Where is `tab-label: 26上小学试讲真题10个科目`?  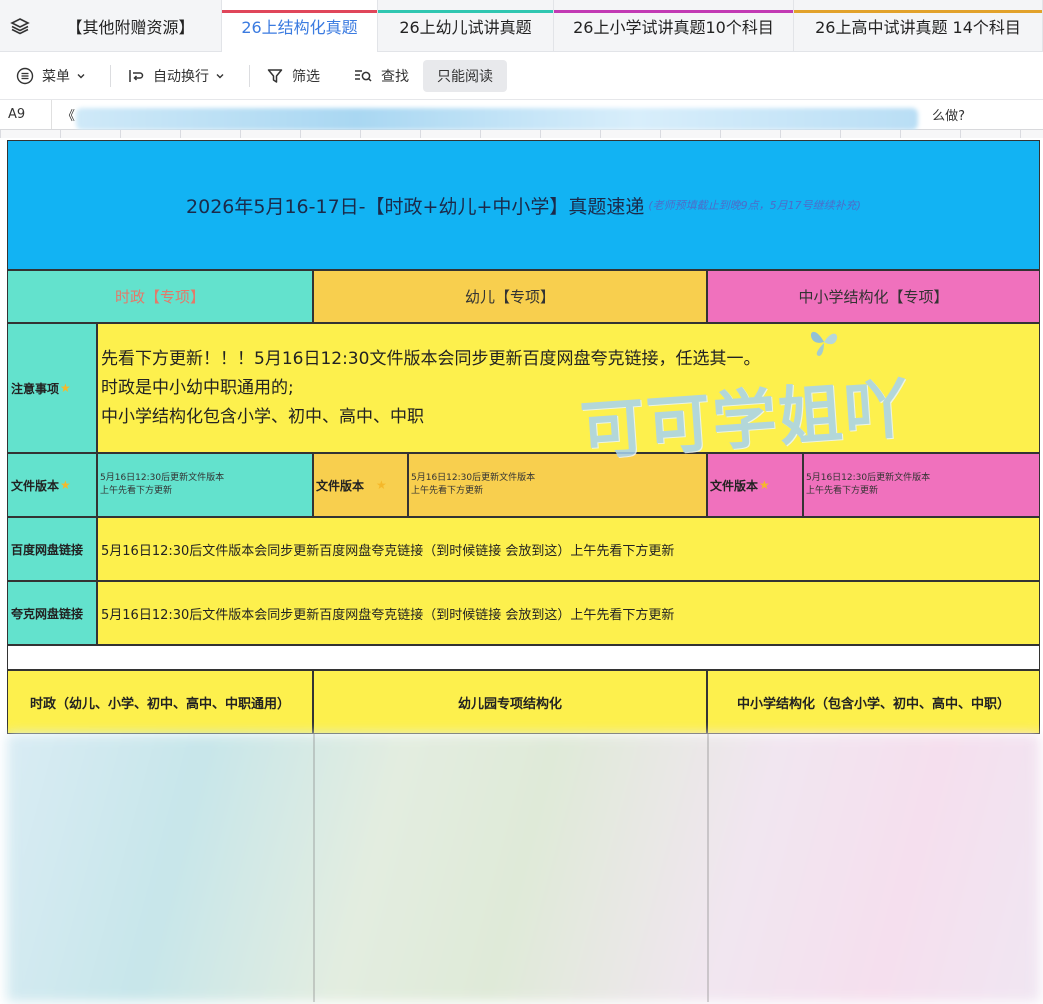
tab-label: 26上小学试讲真题10个科目 is located at coordinates (673, 27).